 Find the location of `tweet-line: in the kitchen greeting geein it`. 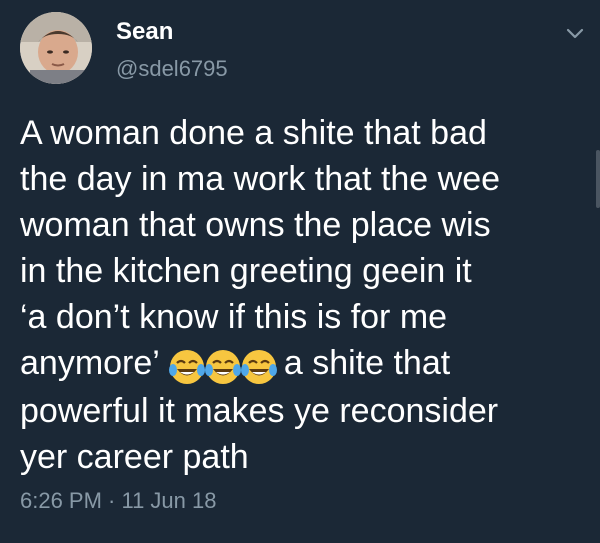

tweet-line: in the kitchen greeting geein it is located at coordinates (246, 271).